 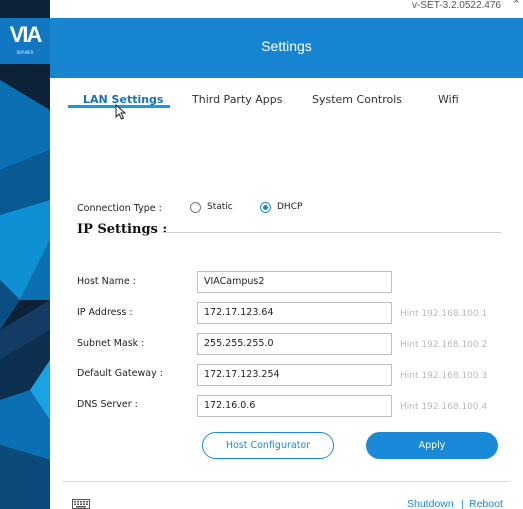 I want to click on dns-server-input: 172.16.0.6, so click(x=294, y=406).